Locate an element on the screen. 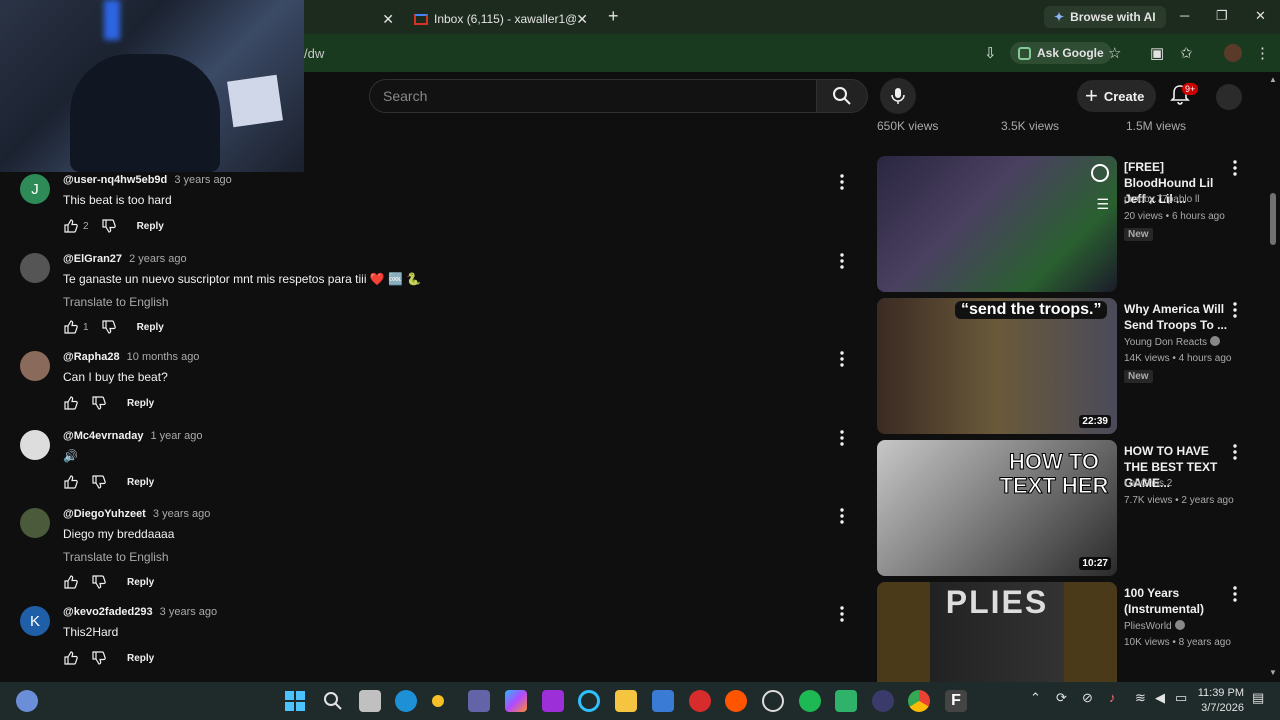 This screenshot has width=1280, height=720. bookmarks-icon: ✩ is located at coordinates (1186, 53).